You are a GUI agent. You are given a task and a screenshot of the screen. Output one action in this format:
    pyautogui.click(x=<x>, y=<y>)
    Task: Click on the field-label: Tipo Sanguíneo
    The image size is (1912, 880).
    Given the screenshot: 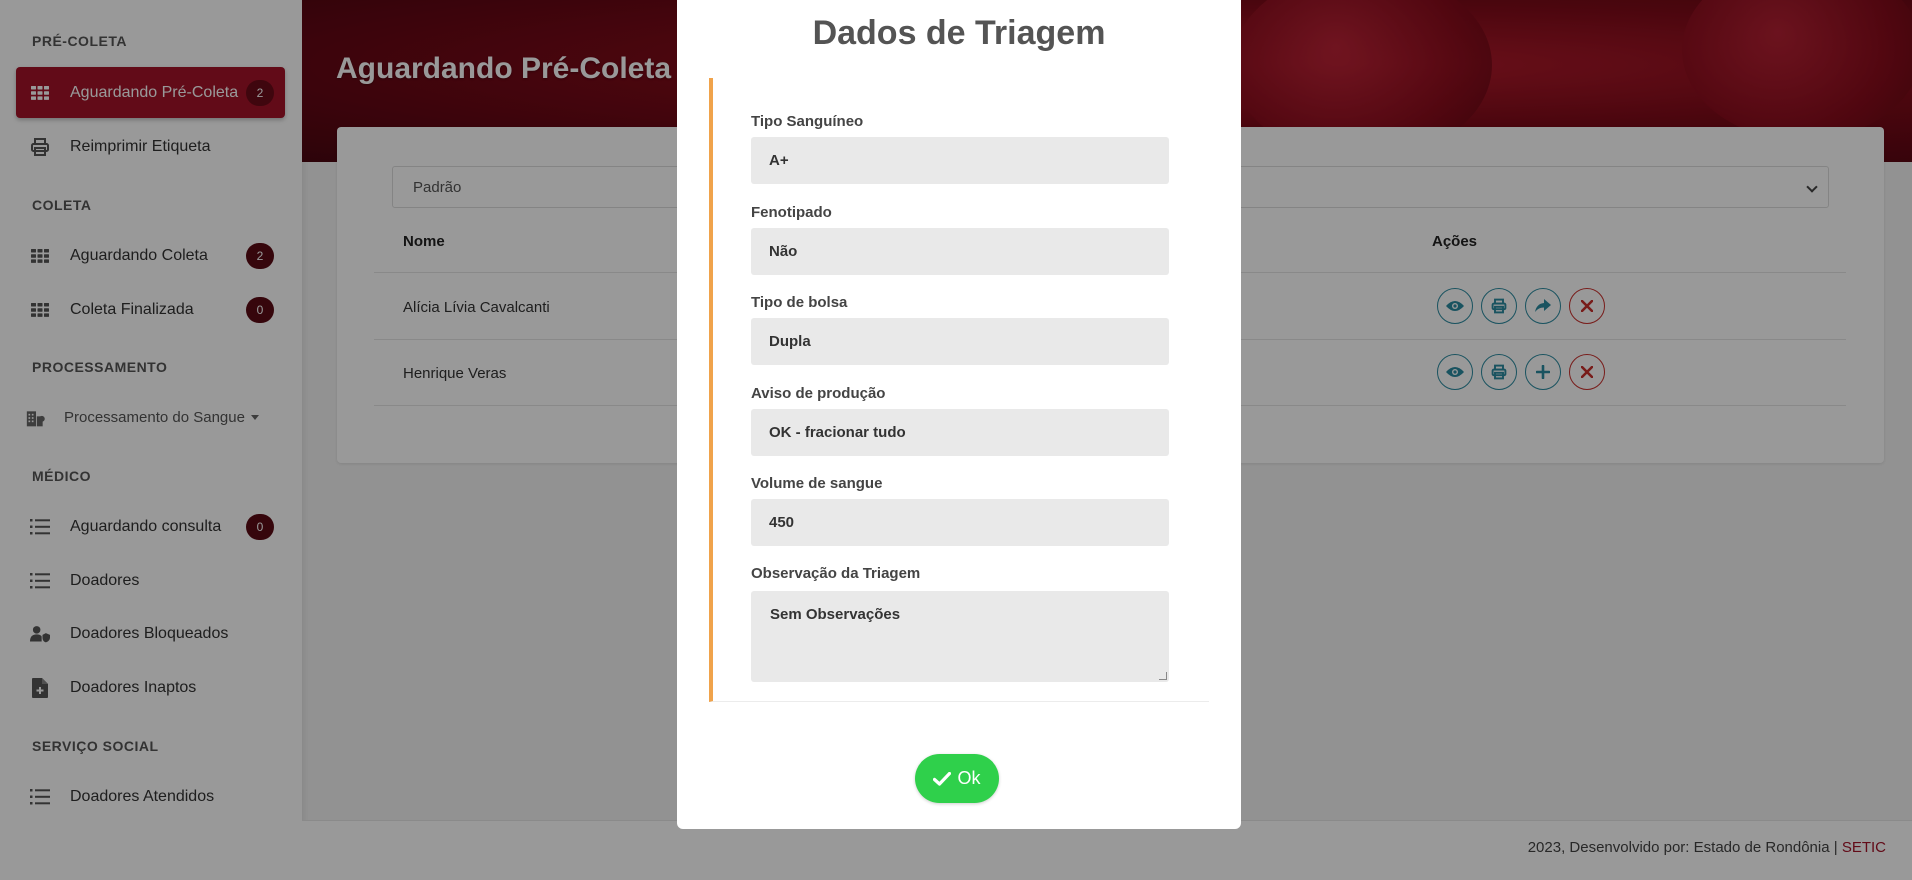 What is the action you would take?
    pyautogui.click(x=807, y=121)
    